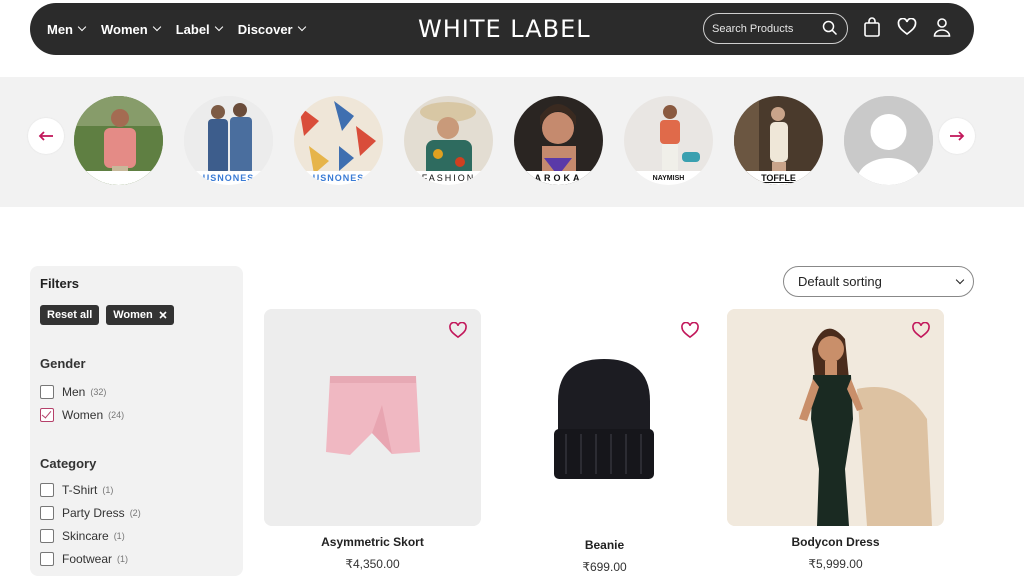 This screenshot has height=576, width=1024. Describe the element at coordinates (60, 283) in the screenshot. I see `filters-title: Filters` at that location.